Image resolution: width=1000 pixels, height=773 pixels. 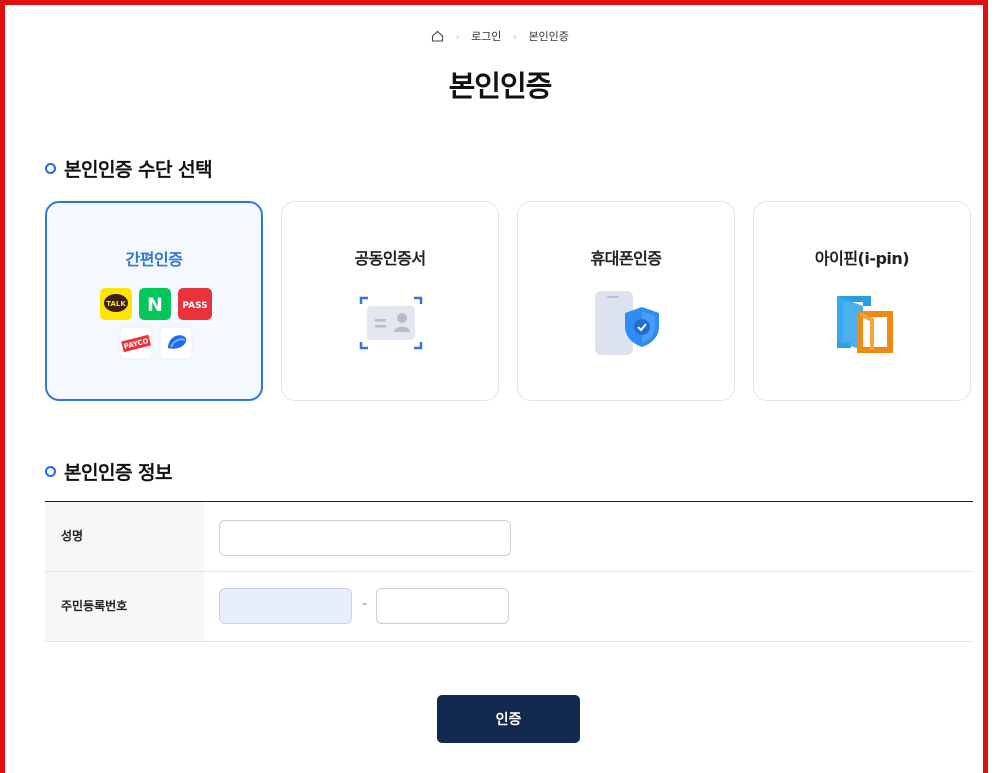 What do you see at coordinates (365, 538) in the screenshot?
I see `name-input` at bounding box center [365, 538].